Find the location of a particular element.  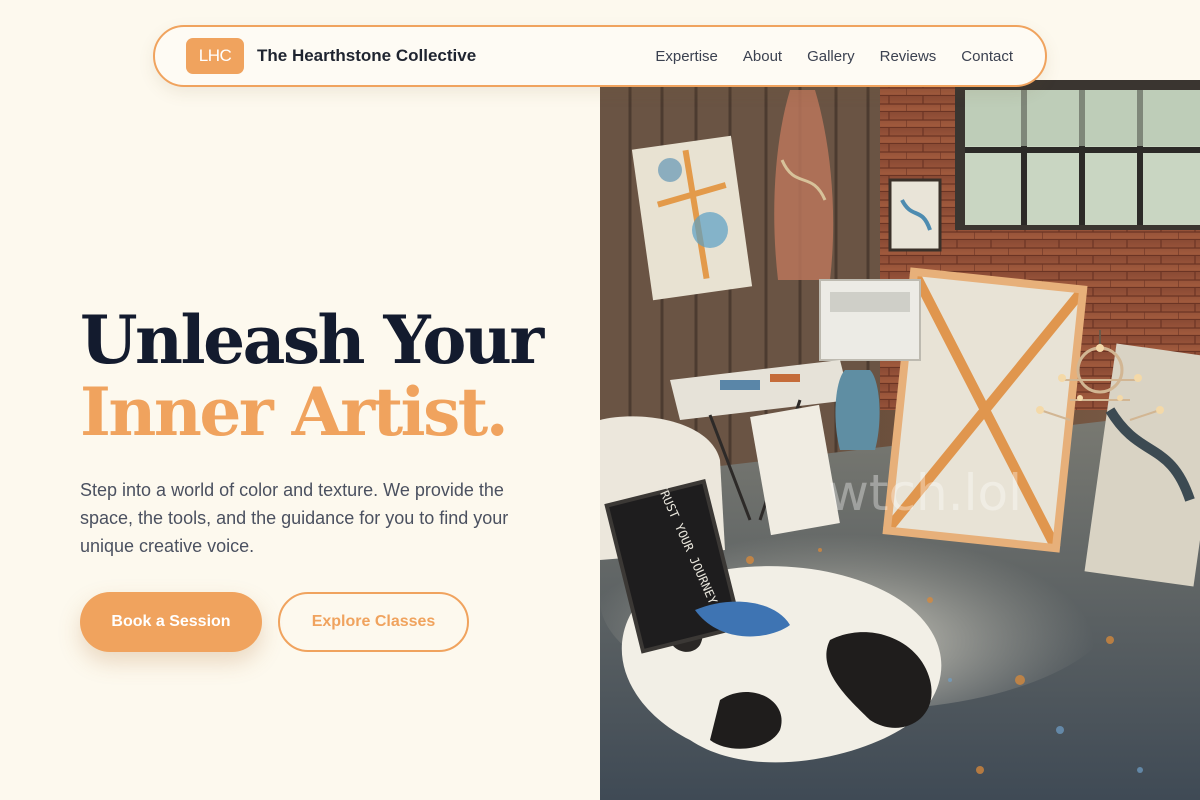

hero-title-line-1: Unleash Your is located at coordinates (312, 340).